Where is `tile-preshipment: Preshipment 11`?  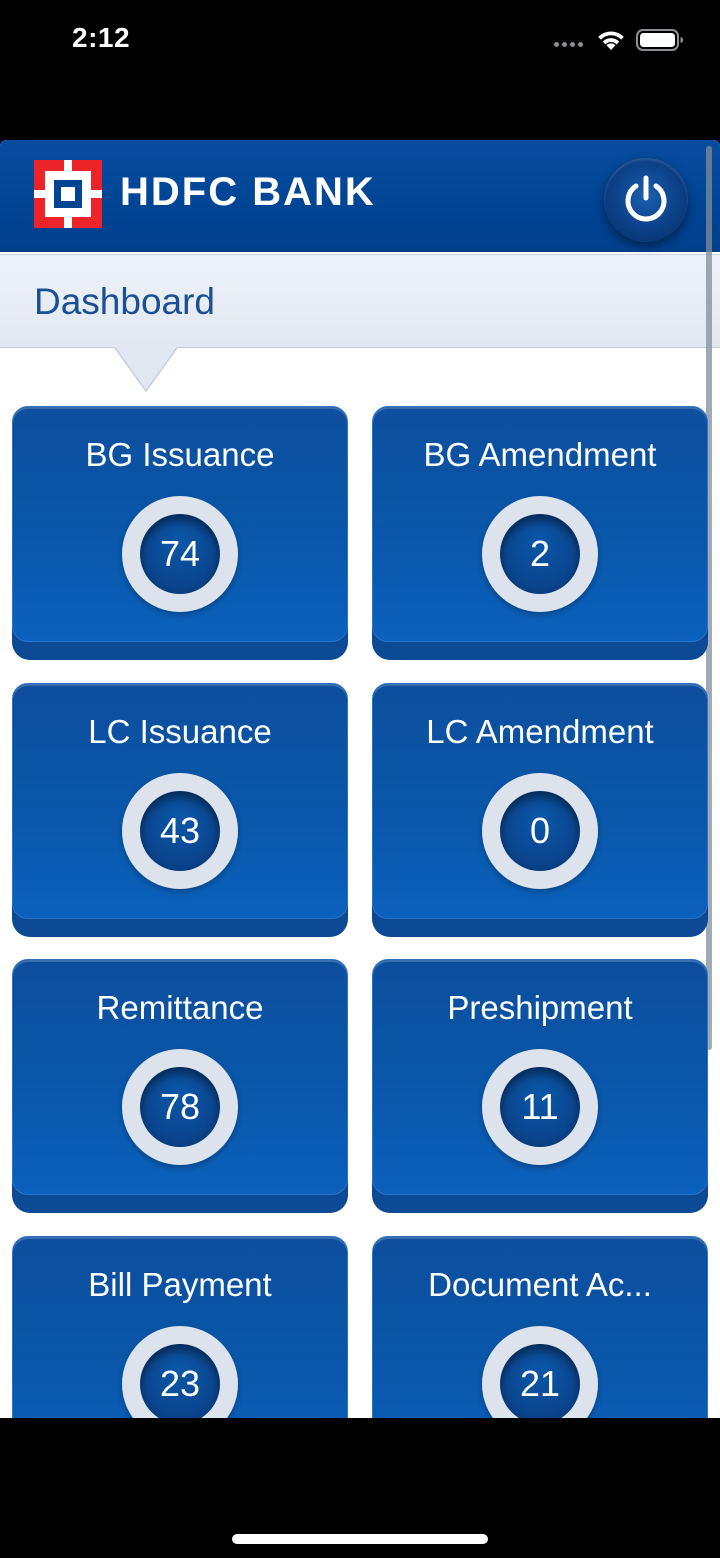 tile-preshipment: Preshipment 11 is located at coordinates (540, 1086).